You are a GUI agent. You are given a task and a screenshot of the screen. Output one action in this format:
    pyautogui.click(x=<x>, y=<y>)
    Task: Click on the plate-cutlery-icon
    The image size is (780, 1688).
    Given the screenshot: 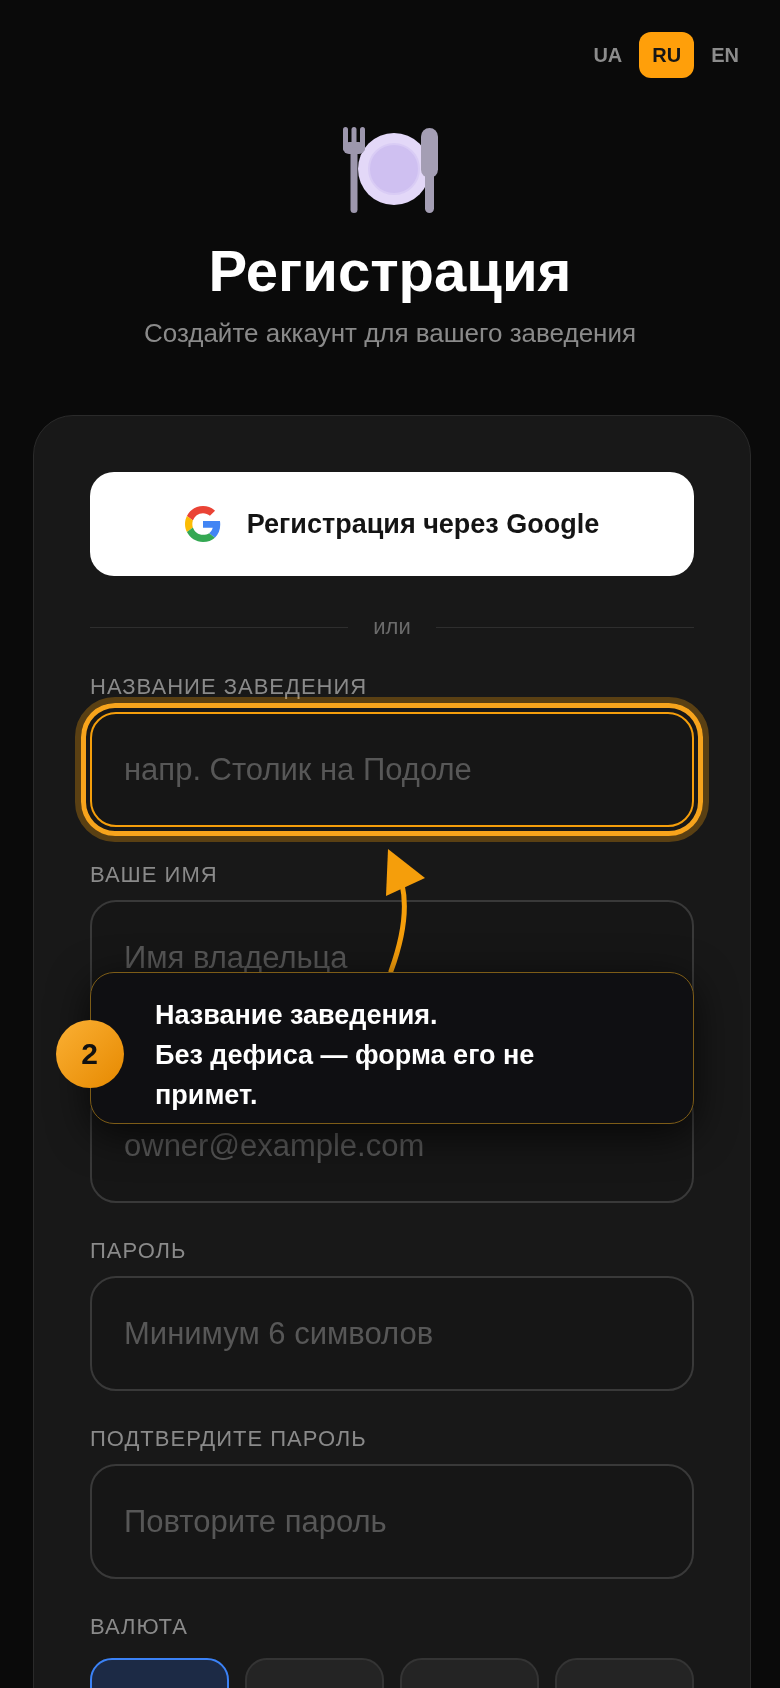 What is the action you would take?
    pyautogui.click(x=390, y=170)
    